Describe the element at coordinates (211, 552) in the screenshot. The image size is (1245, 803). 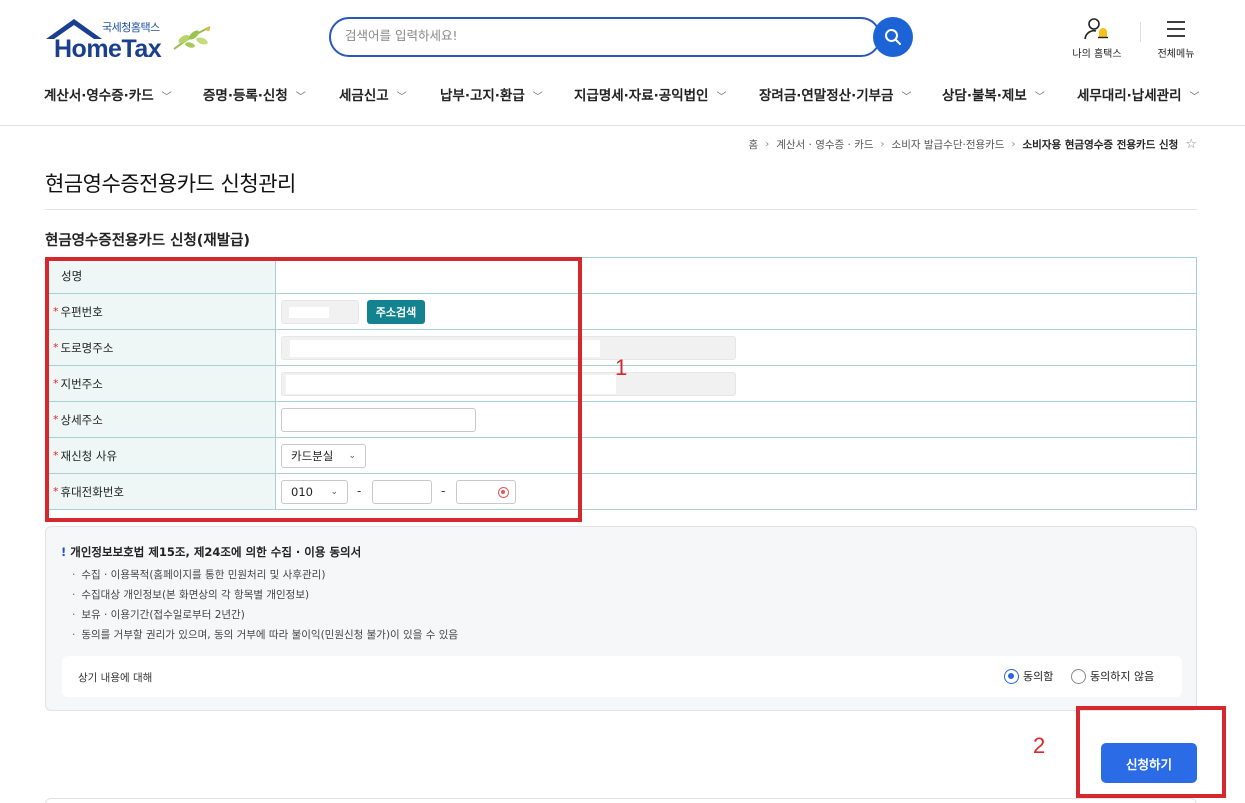
I see `consent-title: ! 개인정보보호법 제15조, 제24조에 의한 수집 · 이용 동의서` at that location.